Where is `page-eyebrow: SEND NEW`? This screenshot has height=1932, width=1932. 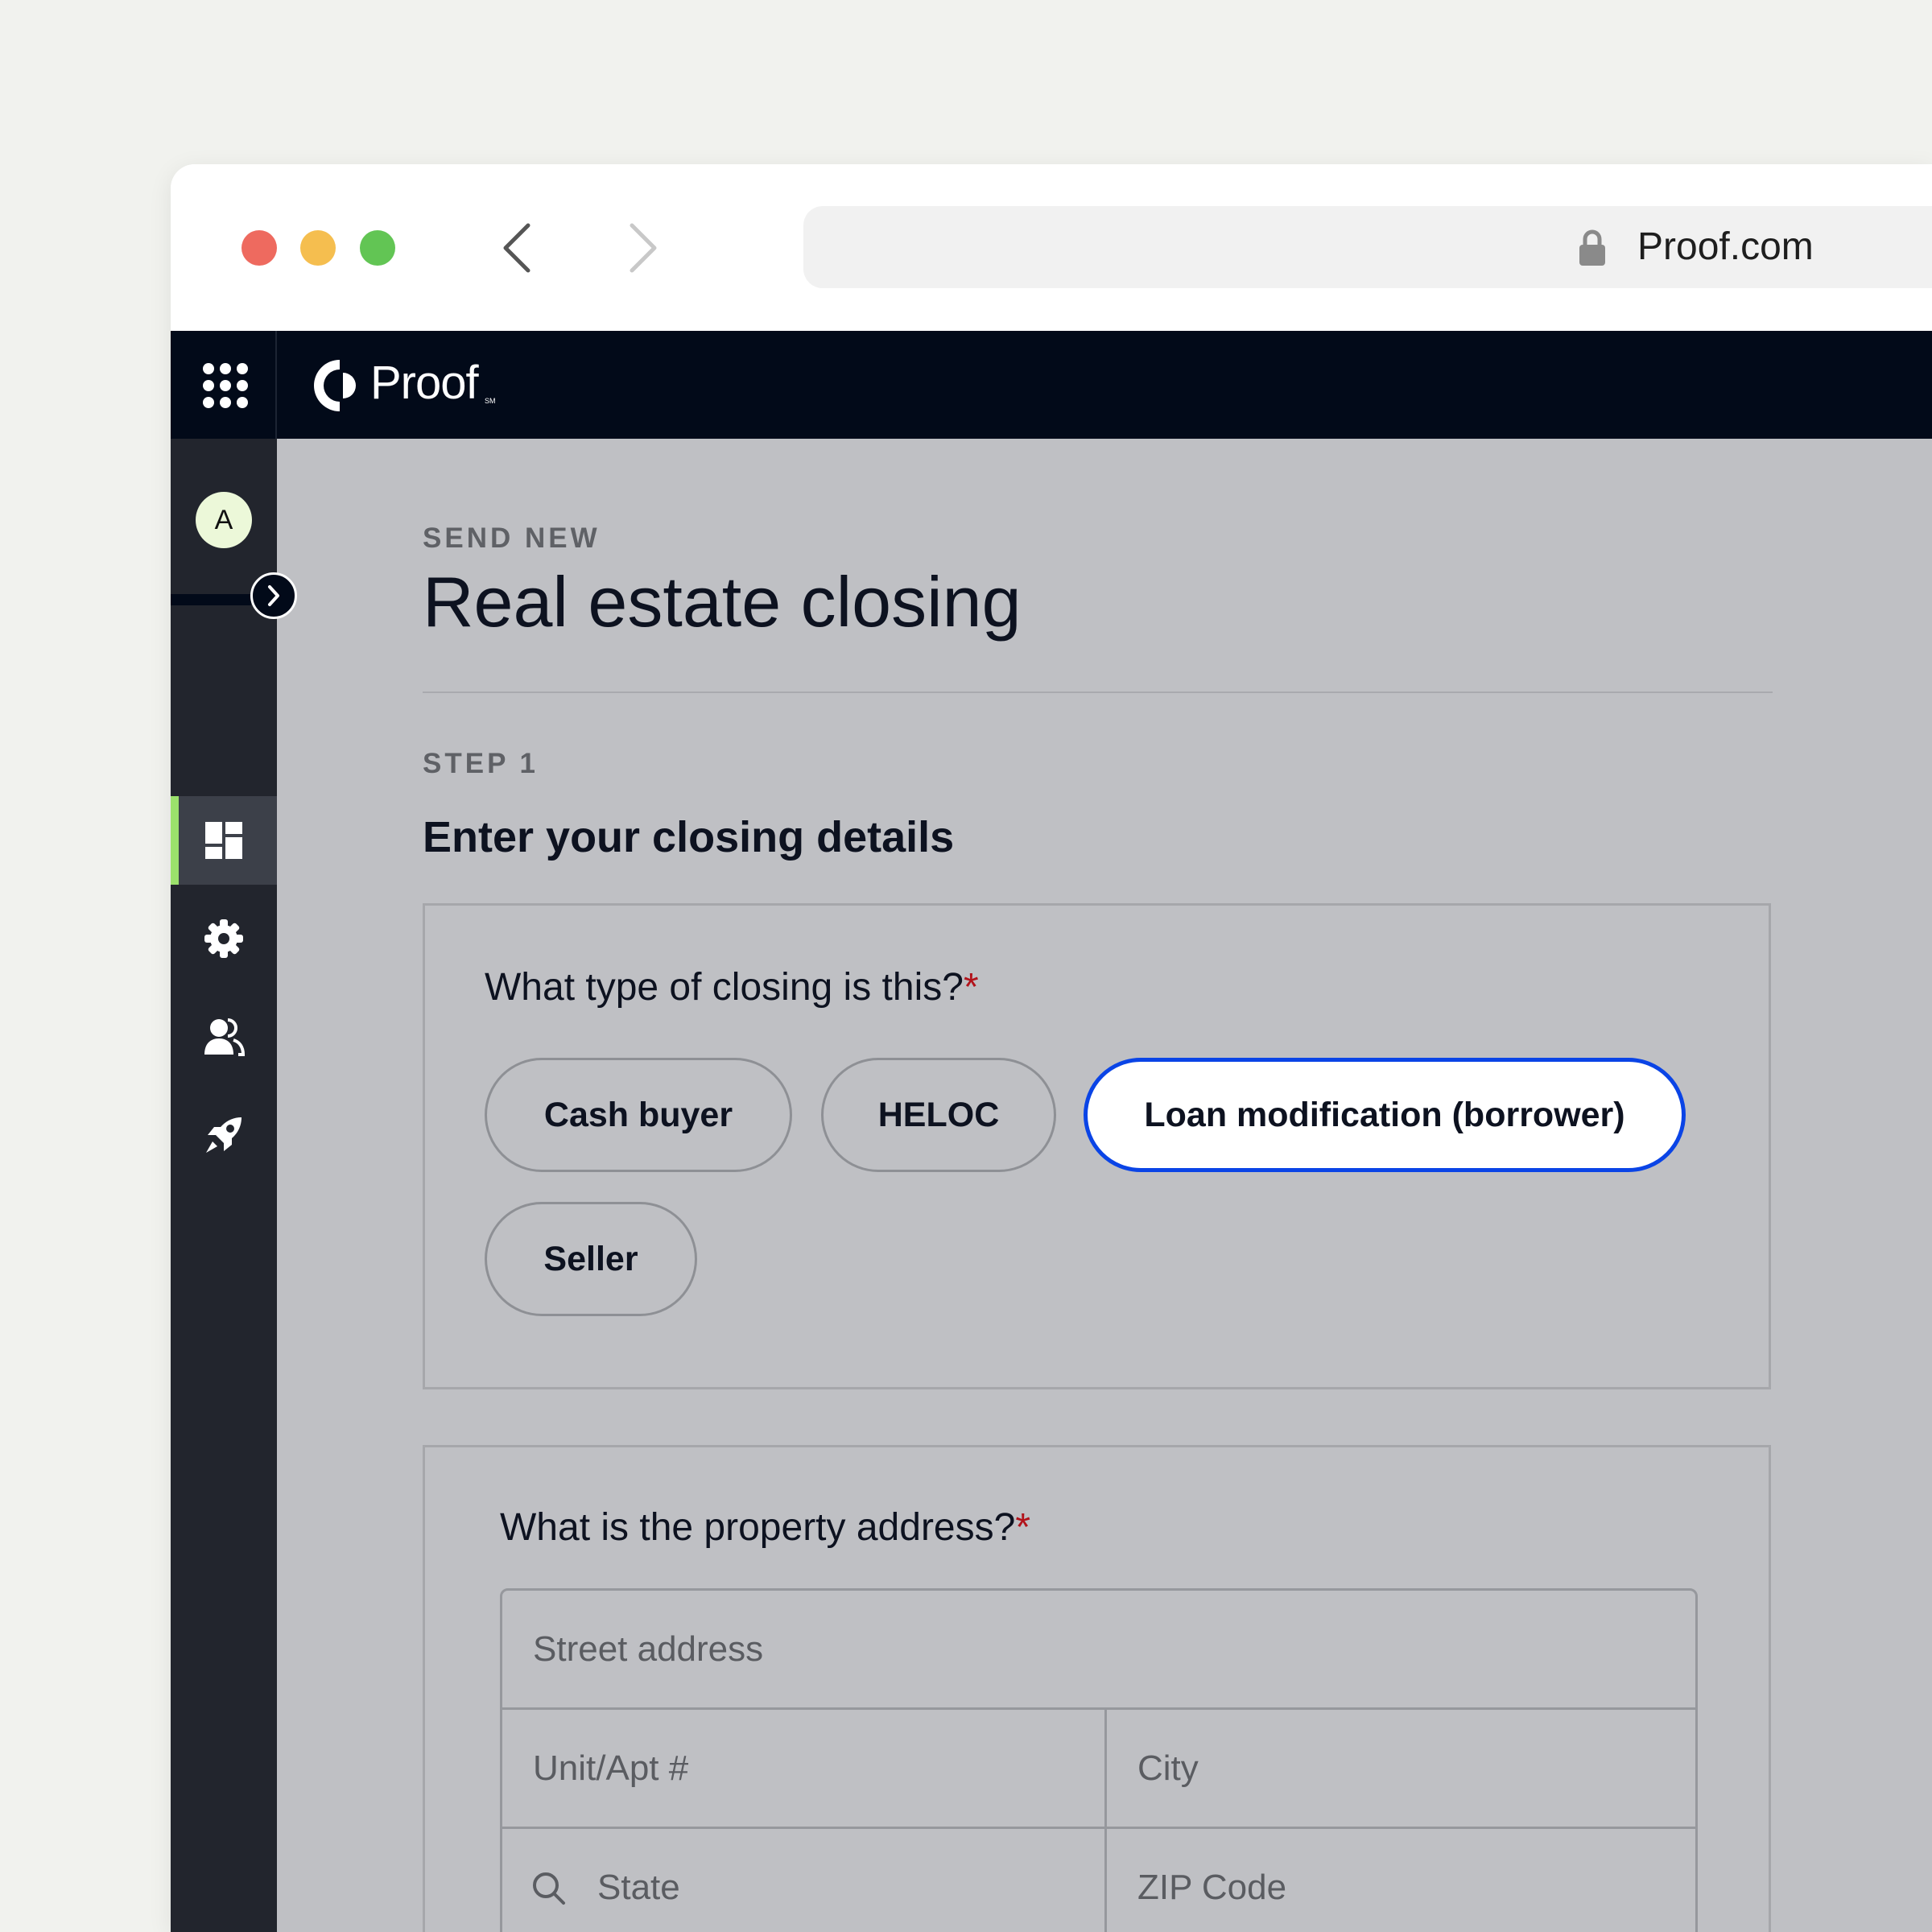 page-eyebrow: SEND NEW is located at coordinates (512, 538).